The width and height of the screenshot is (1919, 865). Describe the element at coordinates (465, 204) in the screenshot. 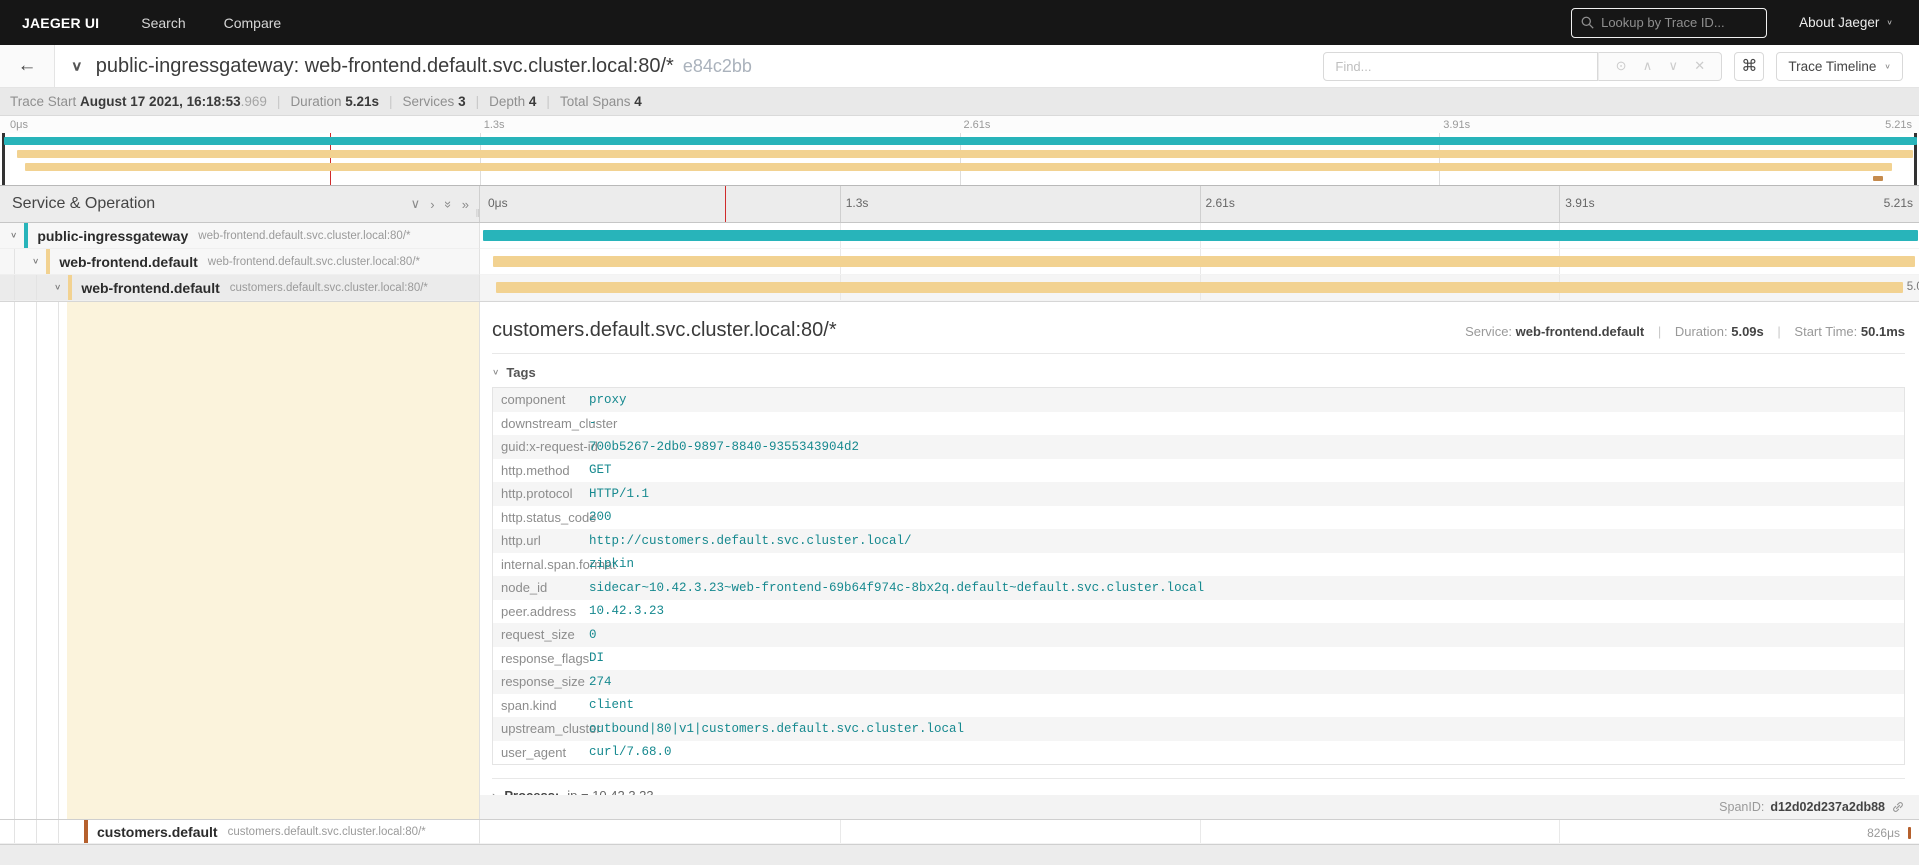

I see `expand-all-icon: »` at that location.